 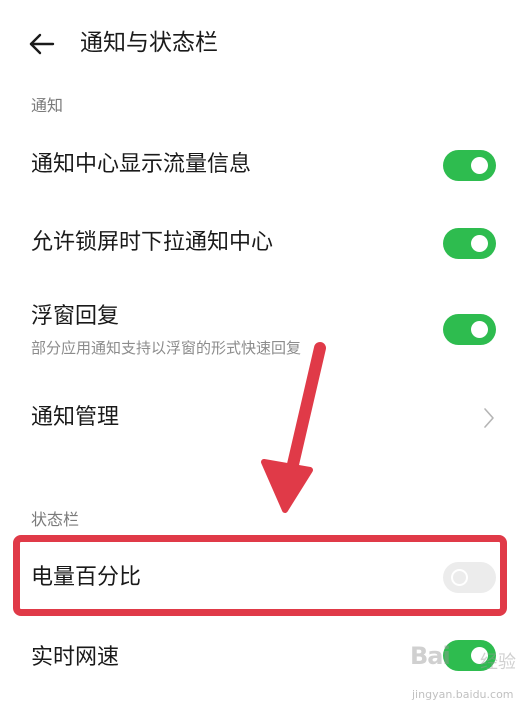 What do you see at coordinates (469, 329) in the screenshot?
I see `floating-reply-toggle` at bounding box center [469, 329].